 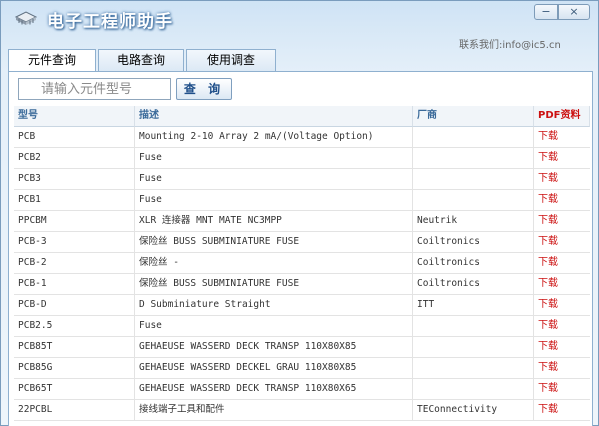 I want to click on part-number: PCB2, so click(x=74, y=158).